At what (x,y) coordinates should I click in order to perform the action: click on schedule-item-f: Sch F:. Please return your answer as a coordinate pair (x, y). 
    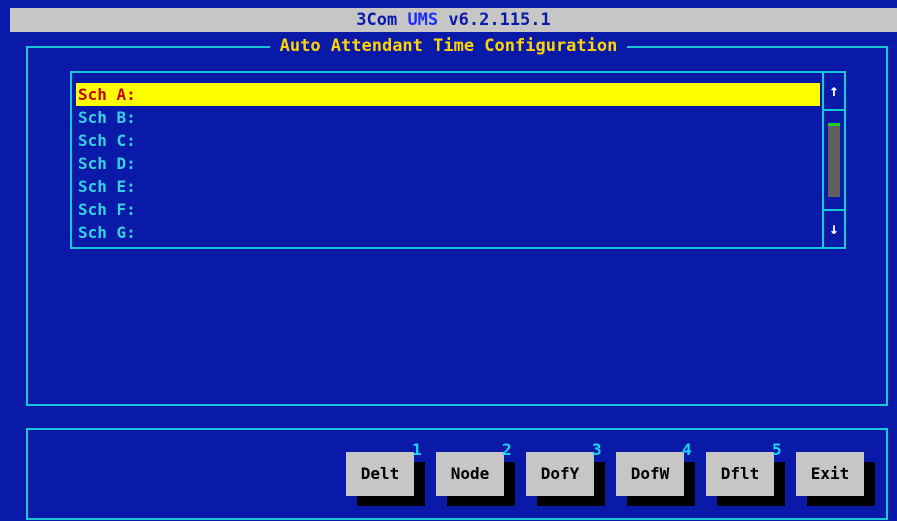
    Looking at the image, I should click on (448, 209).